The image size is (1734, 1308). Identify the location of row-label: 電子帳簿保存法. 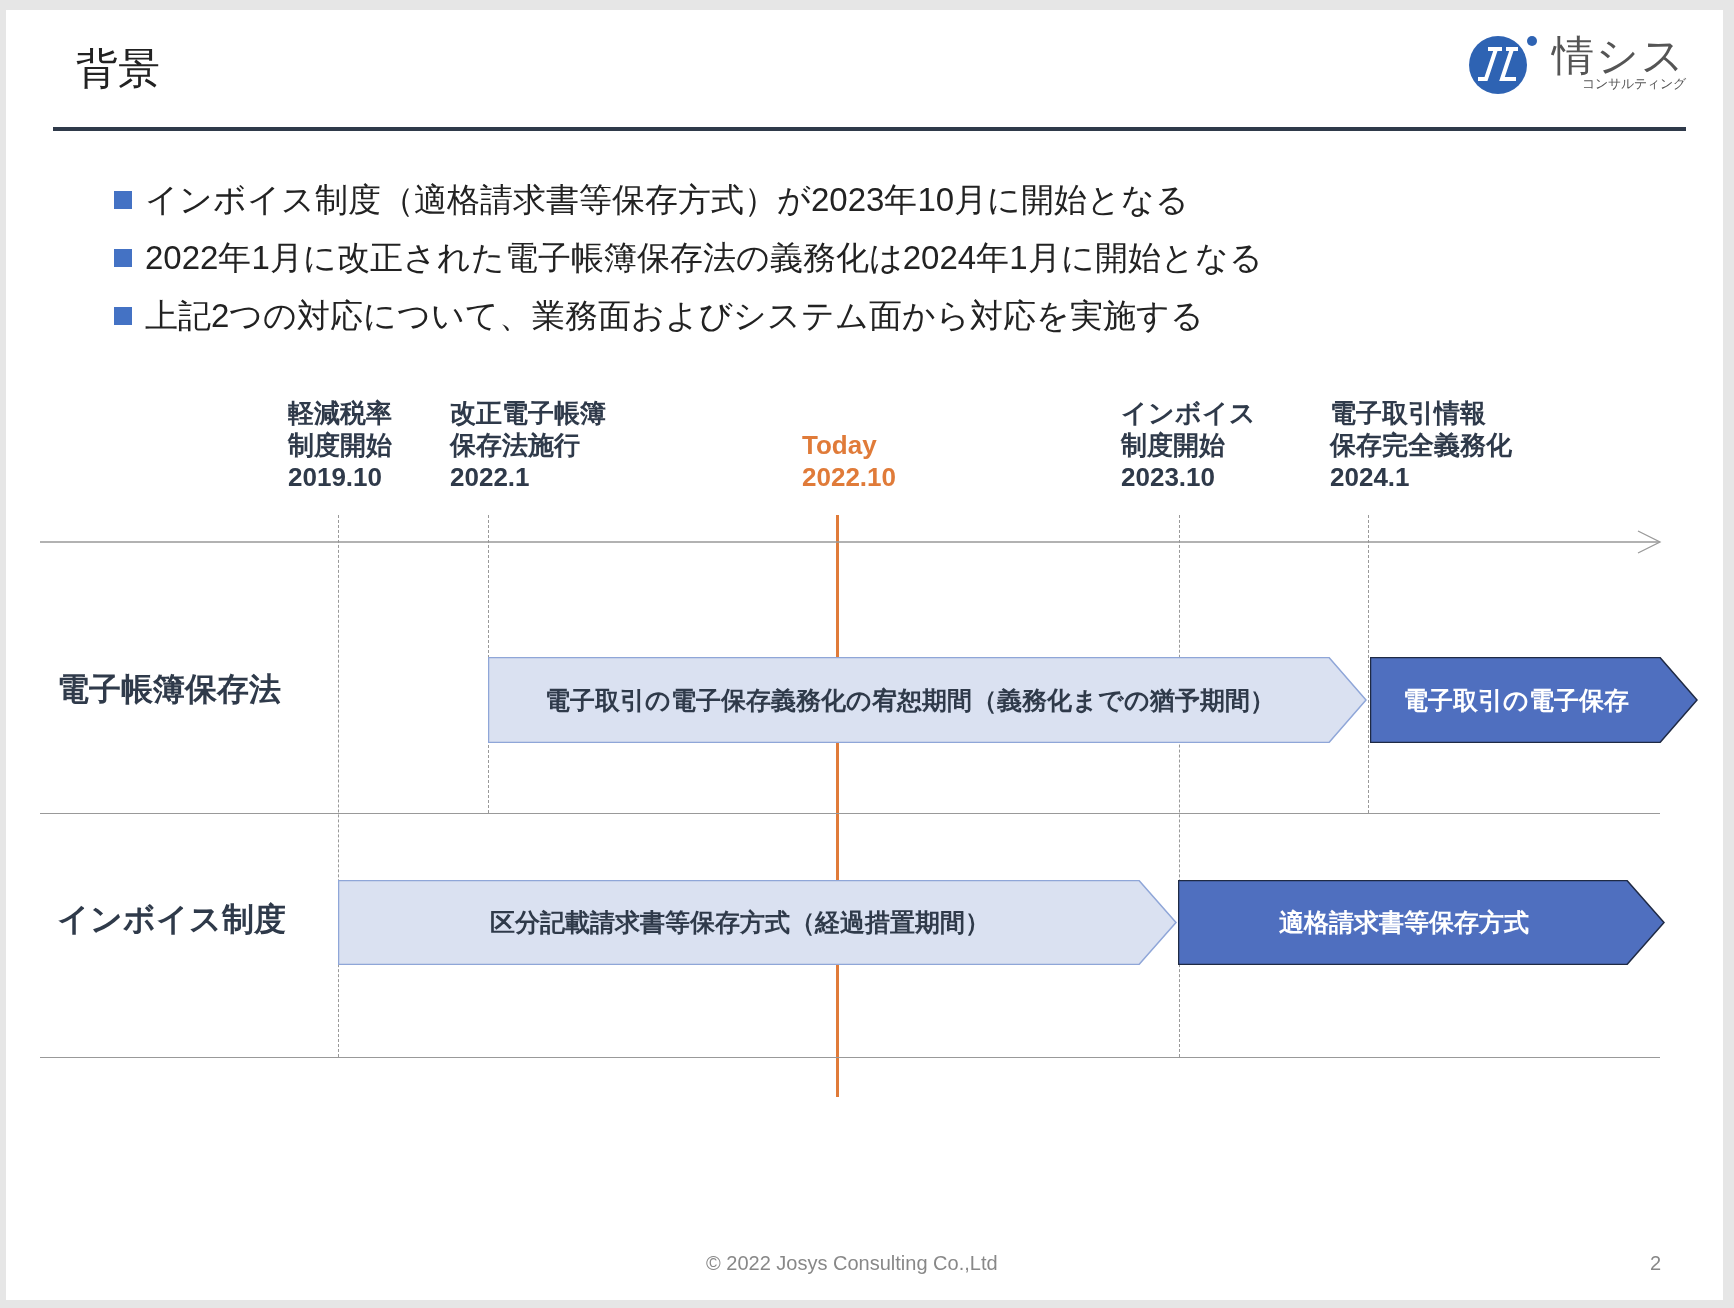
(169, 689).